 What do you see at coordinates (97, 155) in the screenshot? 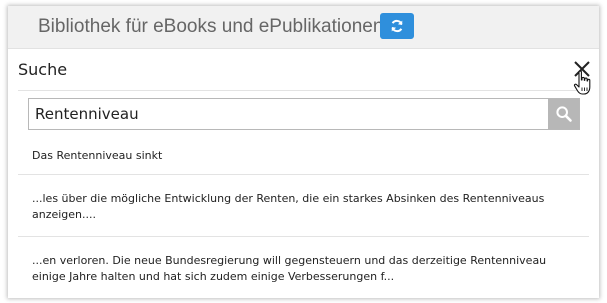
I see `result-text: Das Rentenniveau sinkt` at bounding box center [97, 155].